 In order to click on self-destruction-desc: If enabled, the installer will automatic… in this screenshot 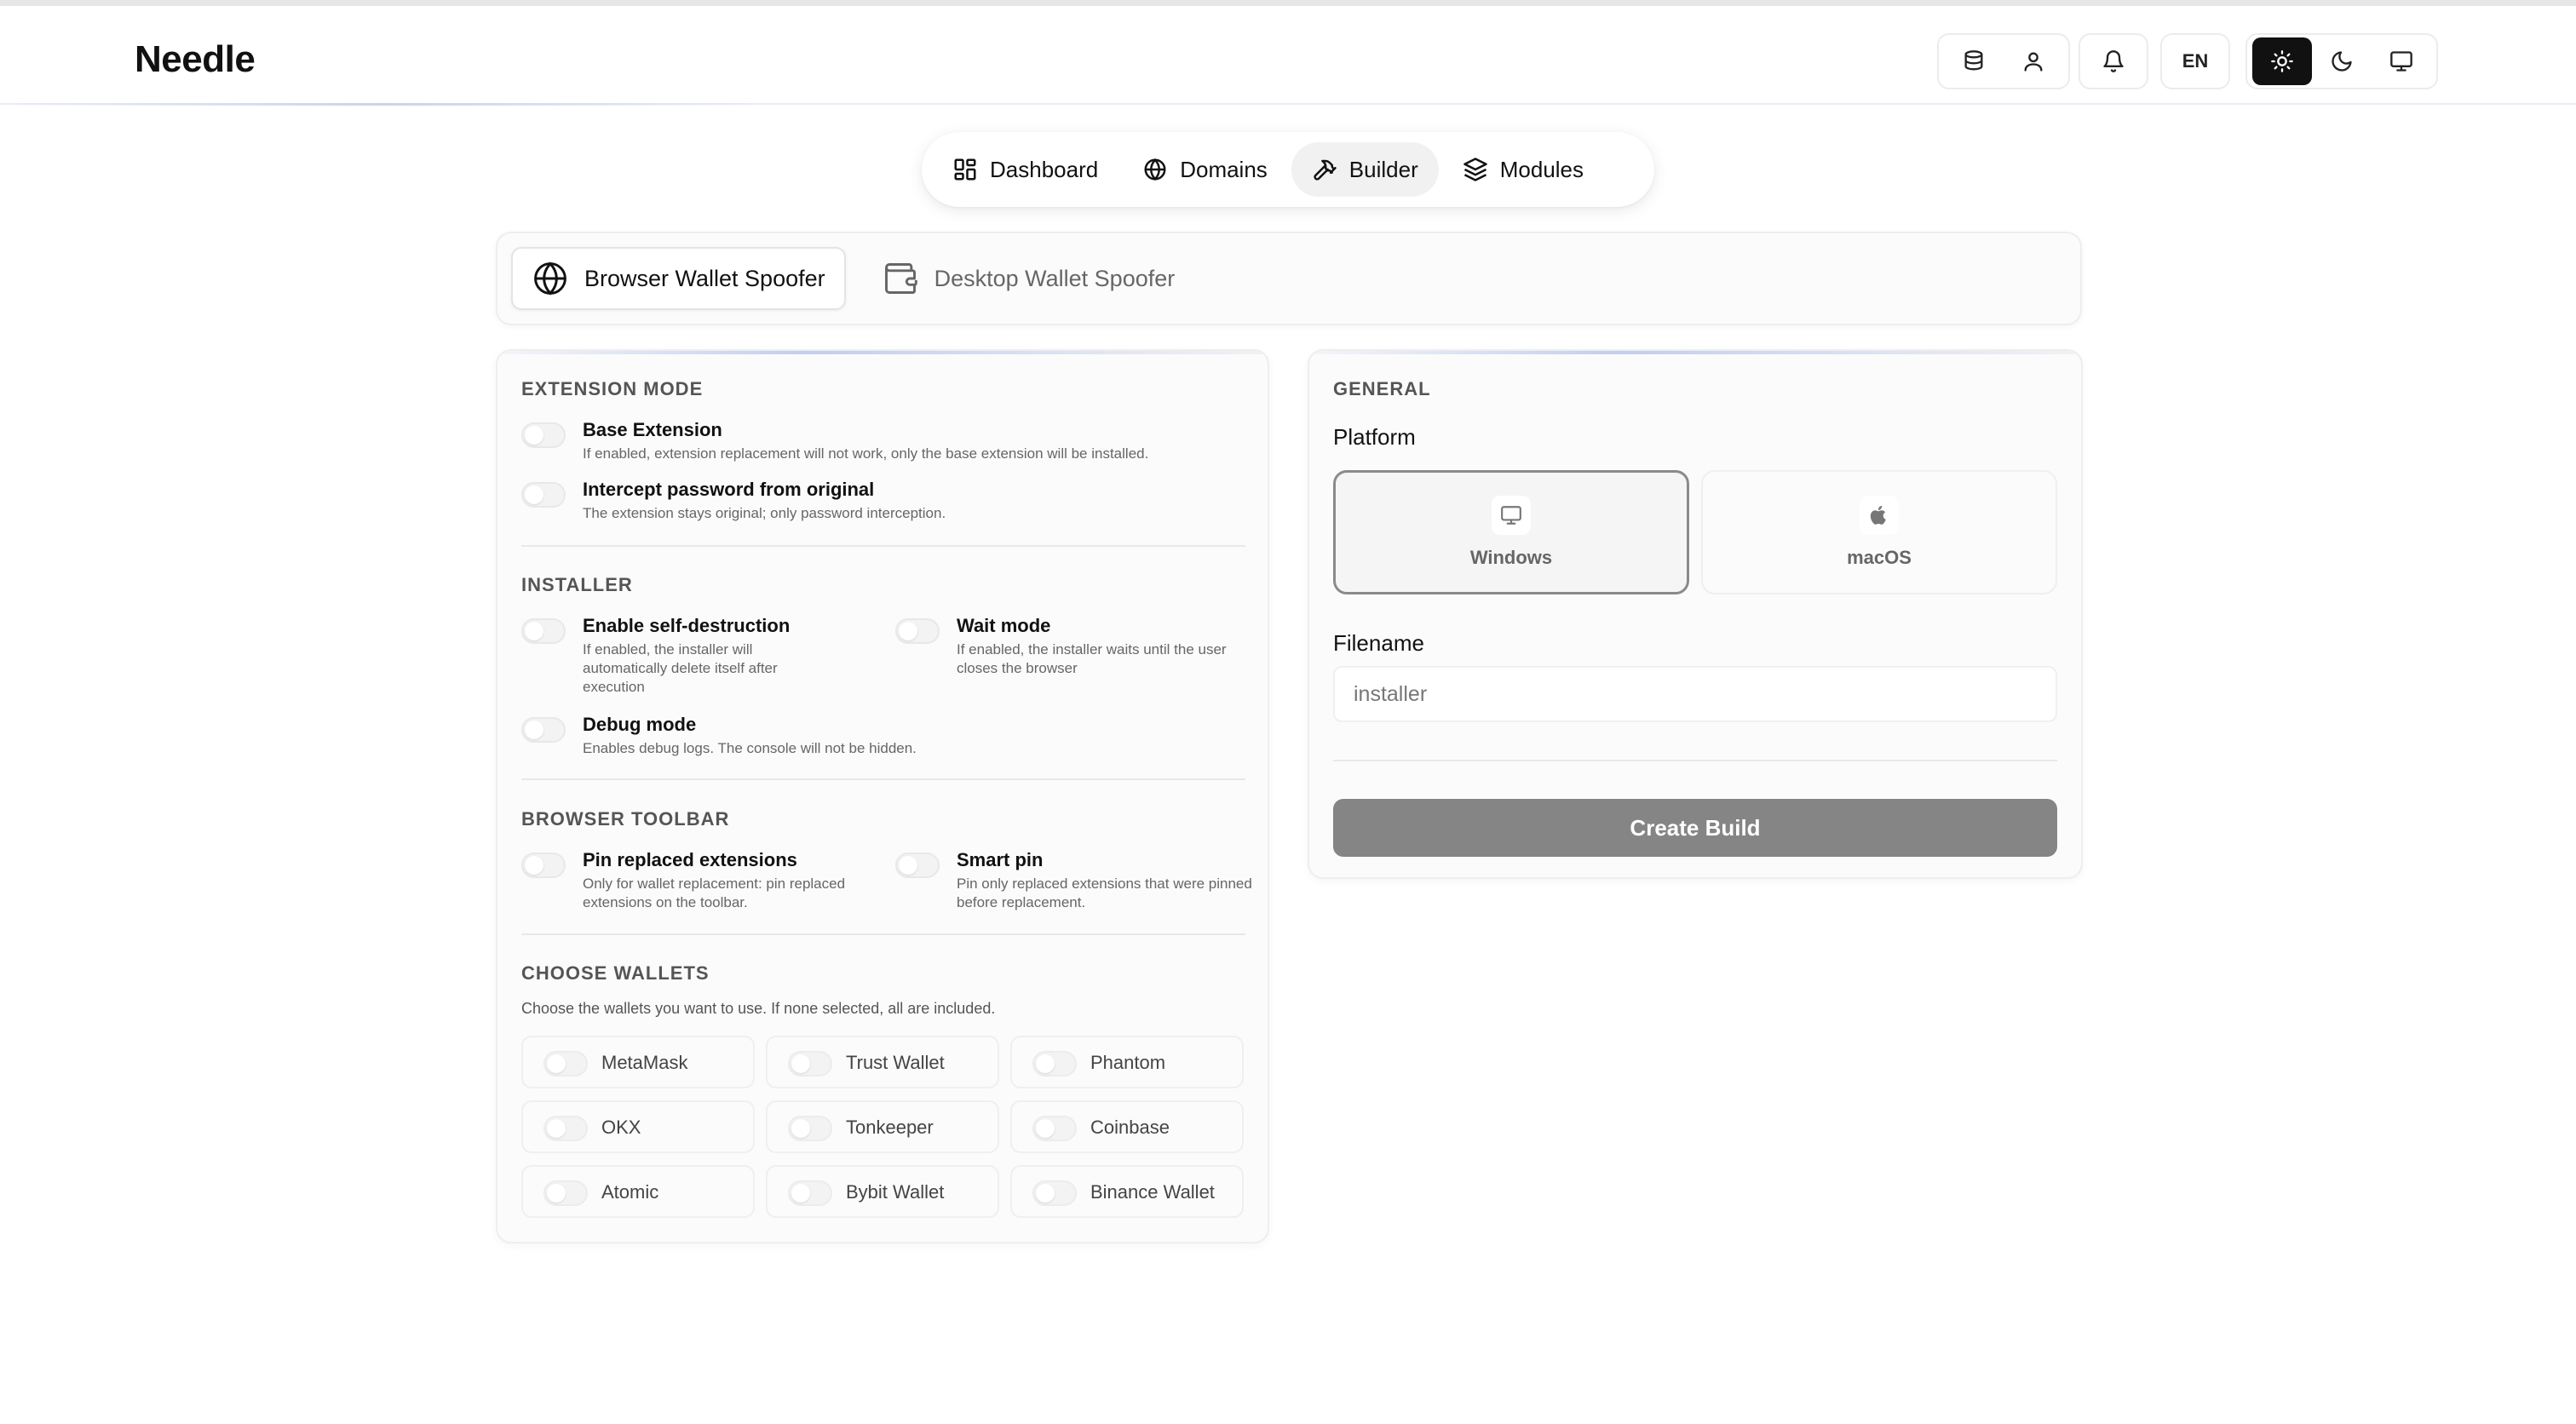, I will do `click(681, 668)`.